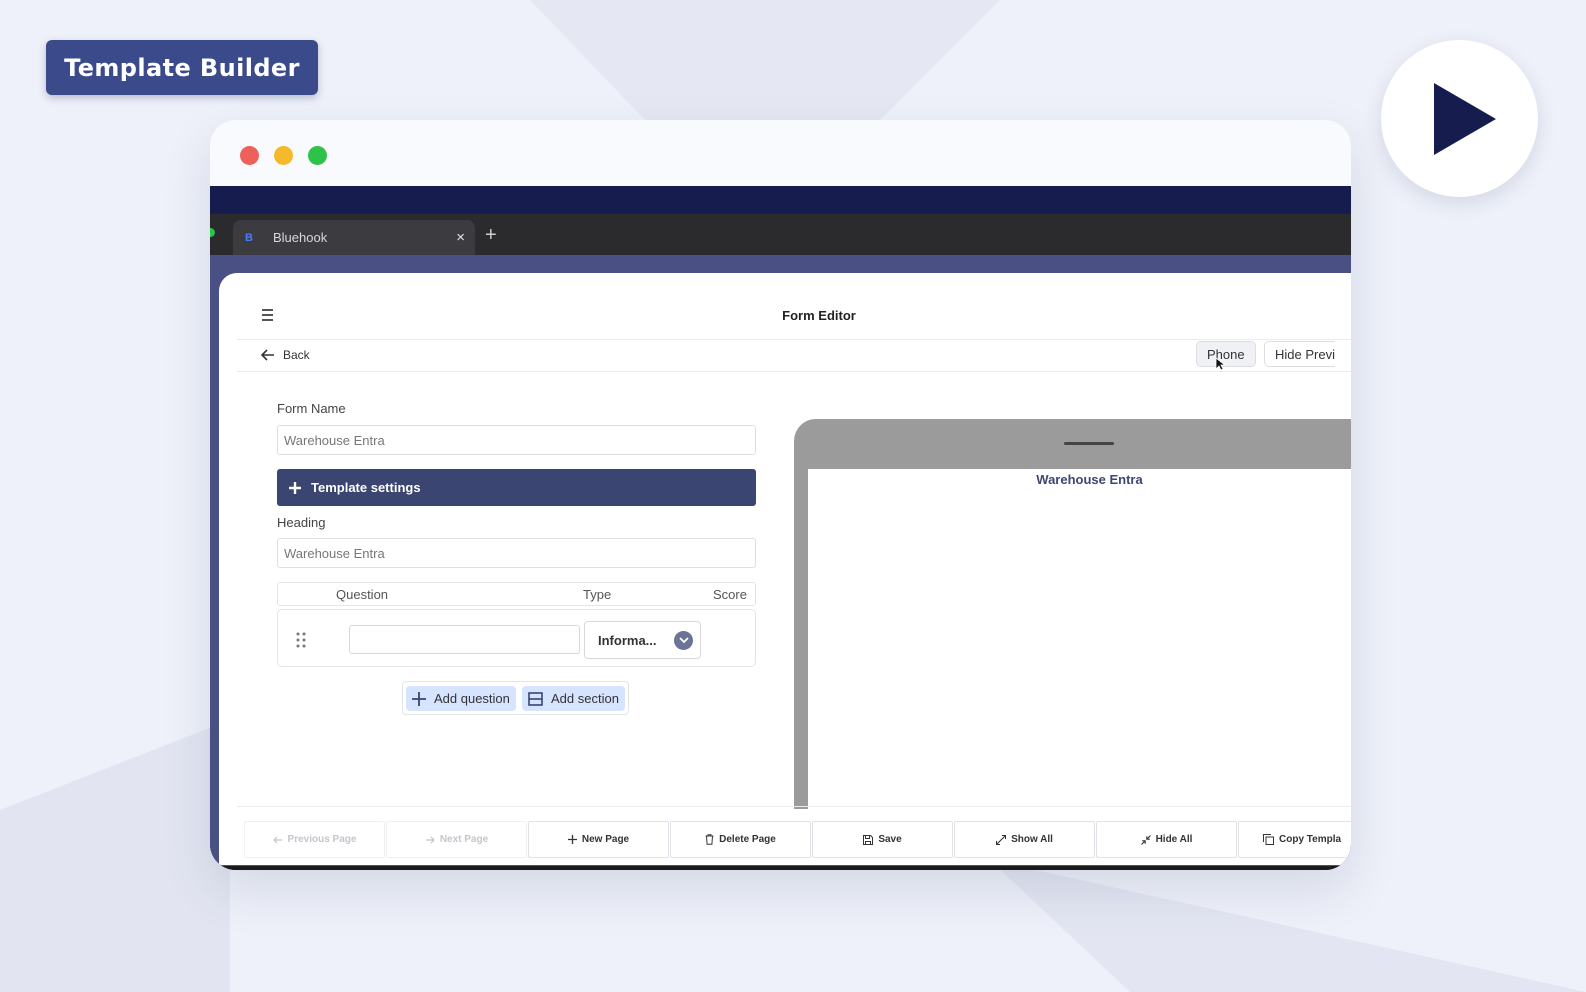 The width and height of the screenshot is (1586, 992). Describe the element at coordinates (683, 640) in the screenshot. I see `chevron-down-icon` at that location.